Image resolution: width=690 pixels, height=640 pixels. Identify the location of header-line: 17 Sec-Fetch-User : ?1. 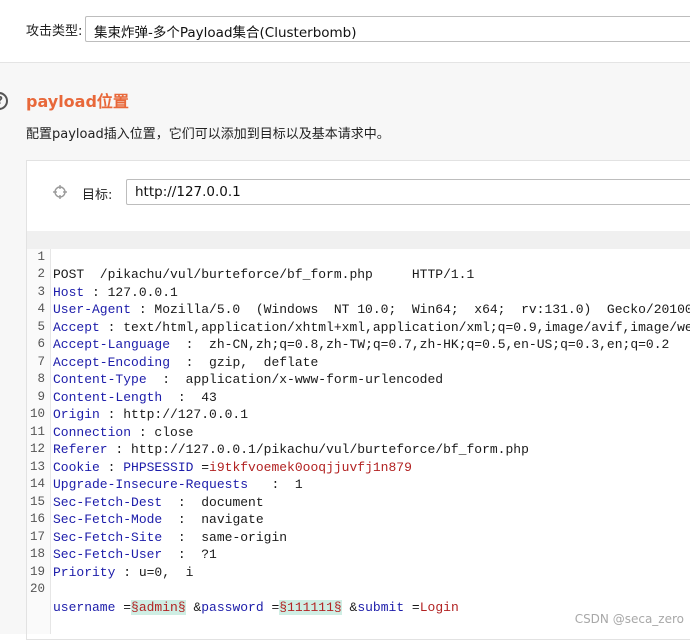
(358, 537).